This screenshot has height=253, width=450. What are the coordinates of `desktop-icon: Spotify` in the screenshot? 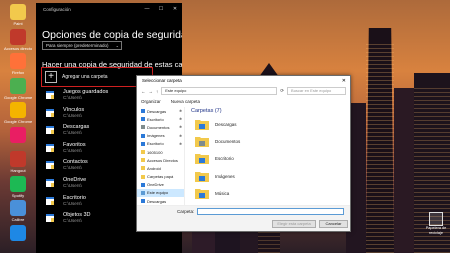 It's located at (18, 186).